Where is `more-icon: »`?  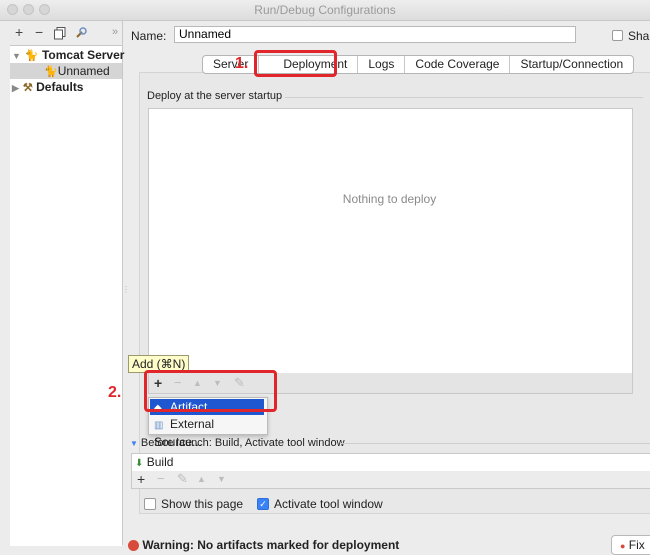
more-icon: » is located at coordinates (115, 32).